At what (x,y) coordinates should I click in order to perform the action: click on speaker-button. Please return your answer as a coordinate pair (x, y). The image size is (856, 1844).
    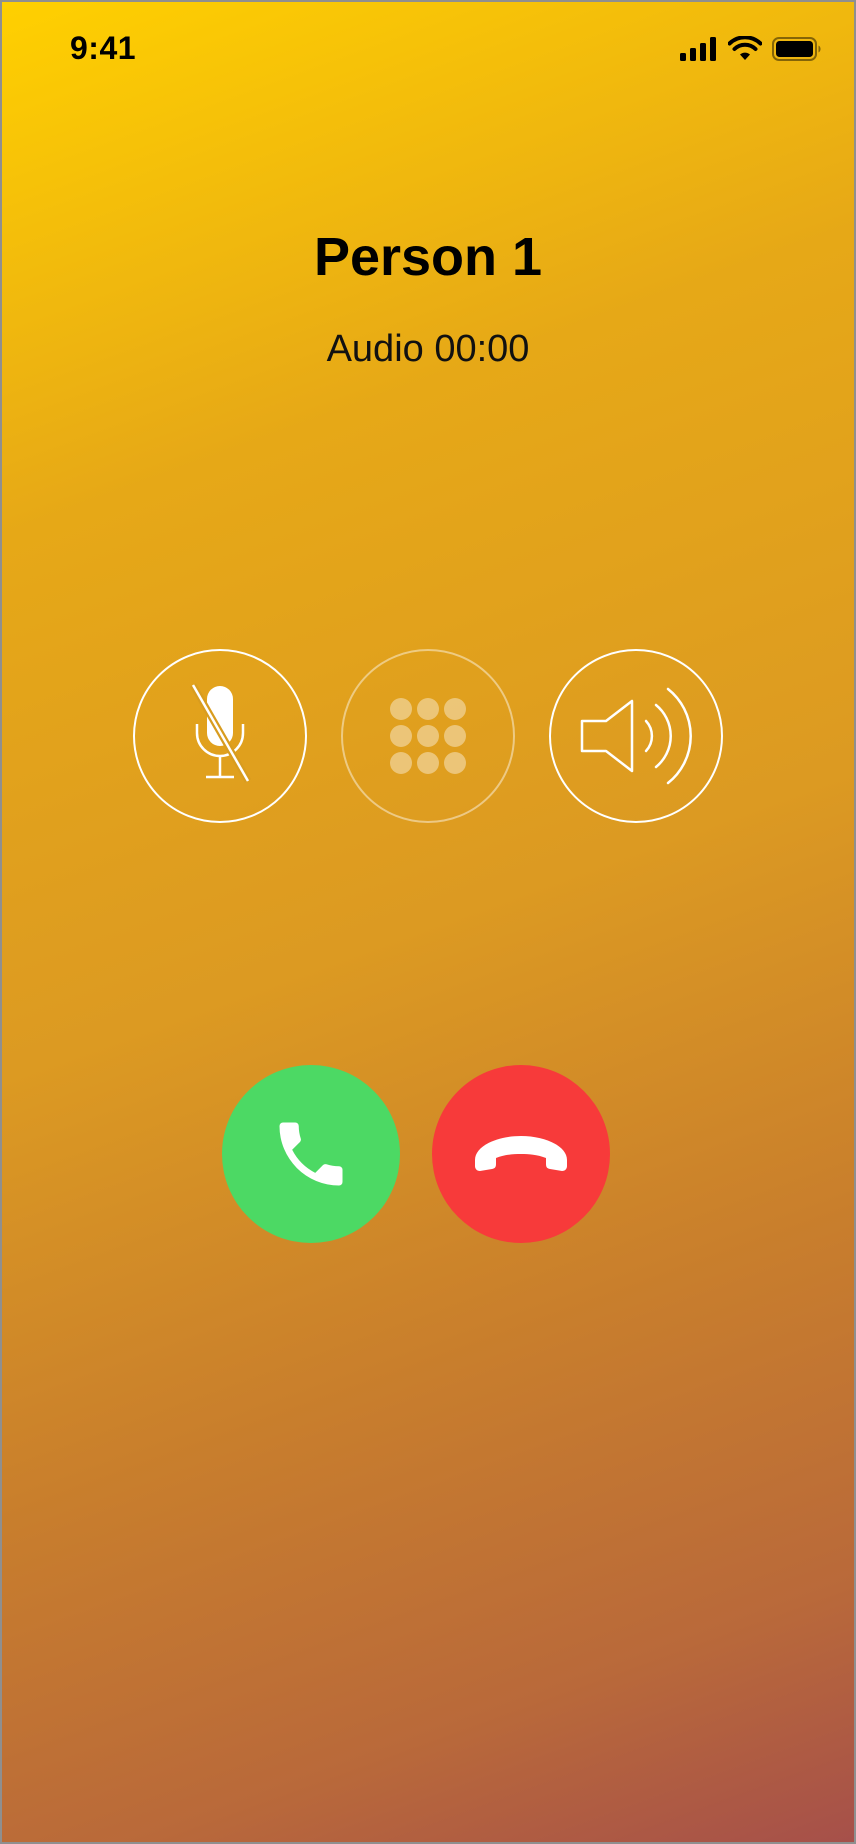
    Looking at the image, I should click on (636, 736).